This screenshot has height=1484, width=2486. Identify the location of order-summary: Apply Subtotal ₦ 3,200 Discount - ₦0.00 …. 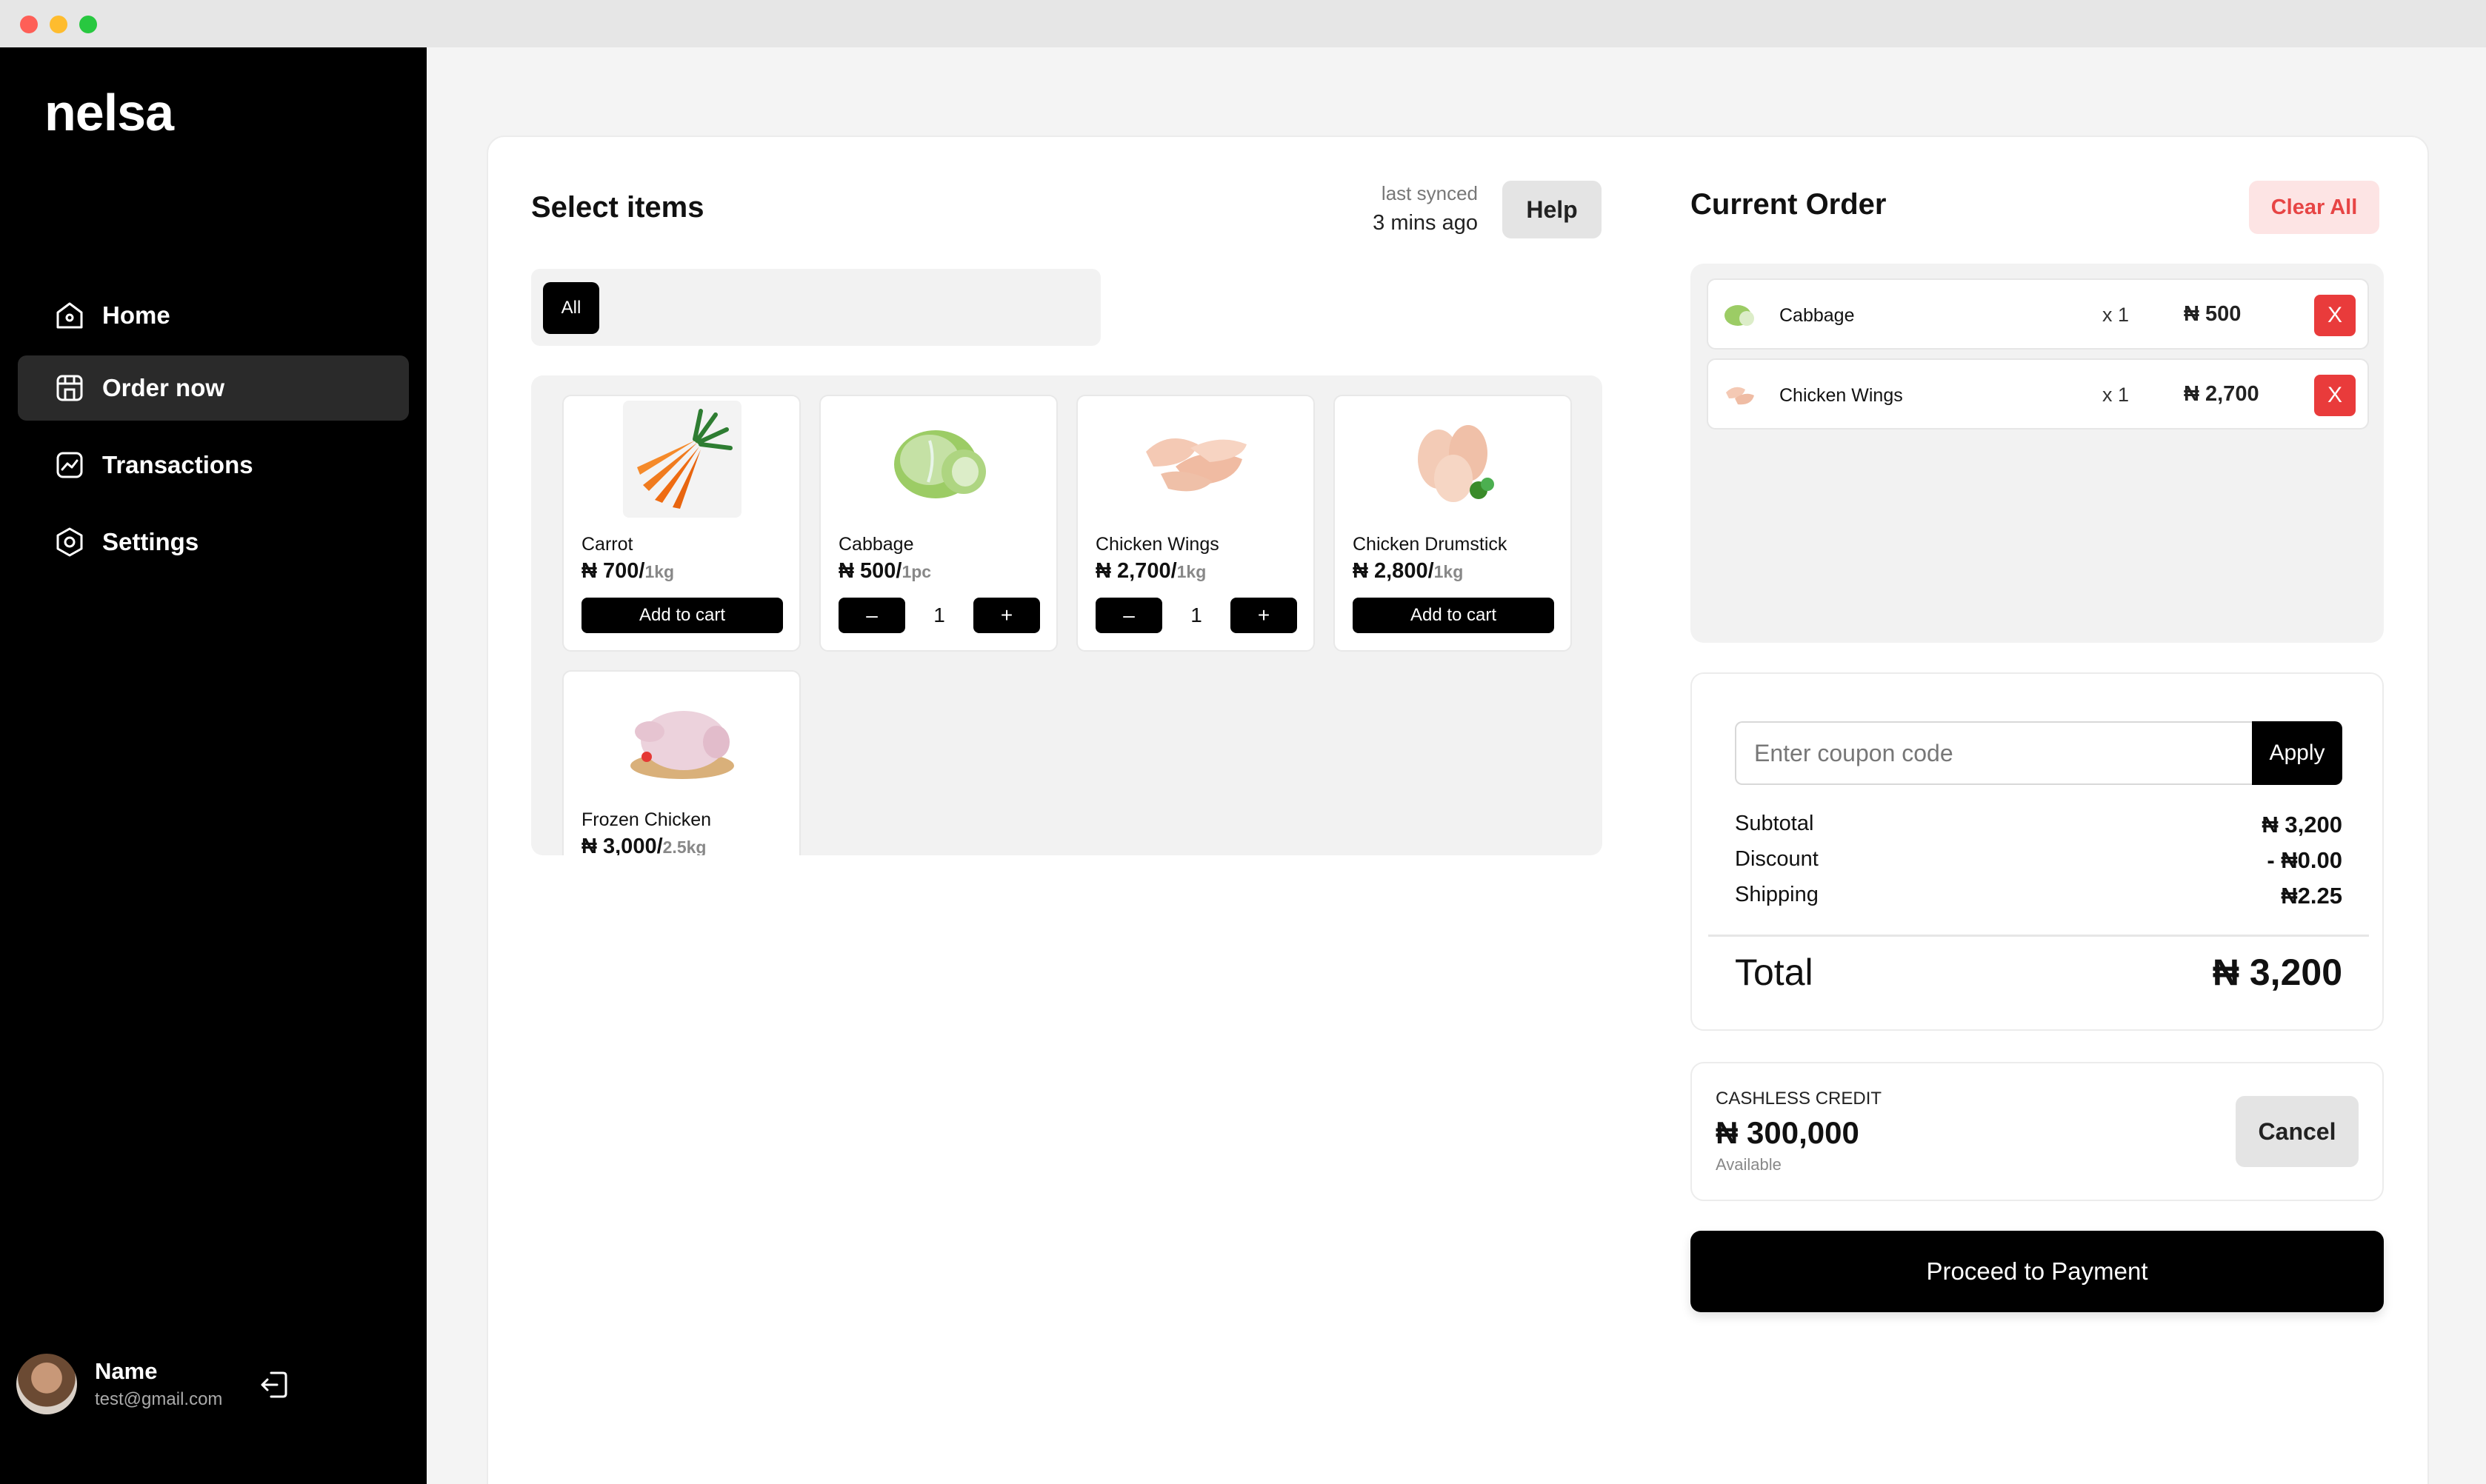
(2037, 851).